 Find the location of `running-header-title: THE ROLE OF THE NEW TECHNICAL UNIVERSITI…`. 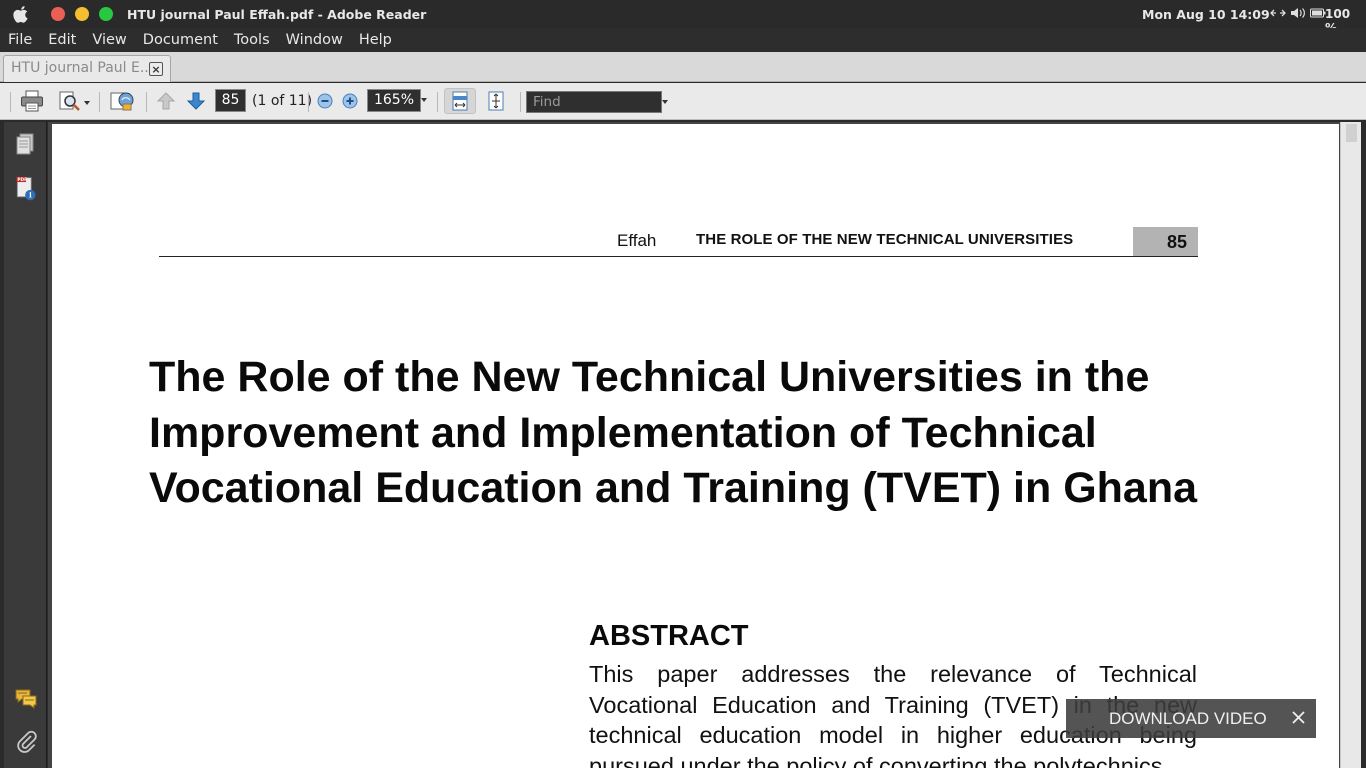

running-header-title: THE ROLE OF THE NEW TECHNICAL UNIVERSITI… is located at coordinates (885, 239).